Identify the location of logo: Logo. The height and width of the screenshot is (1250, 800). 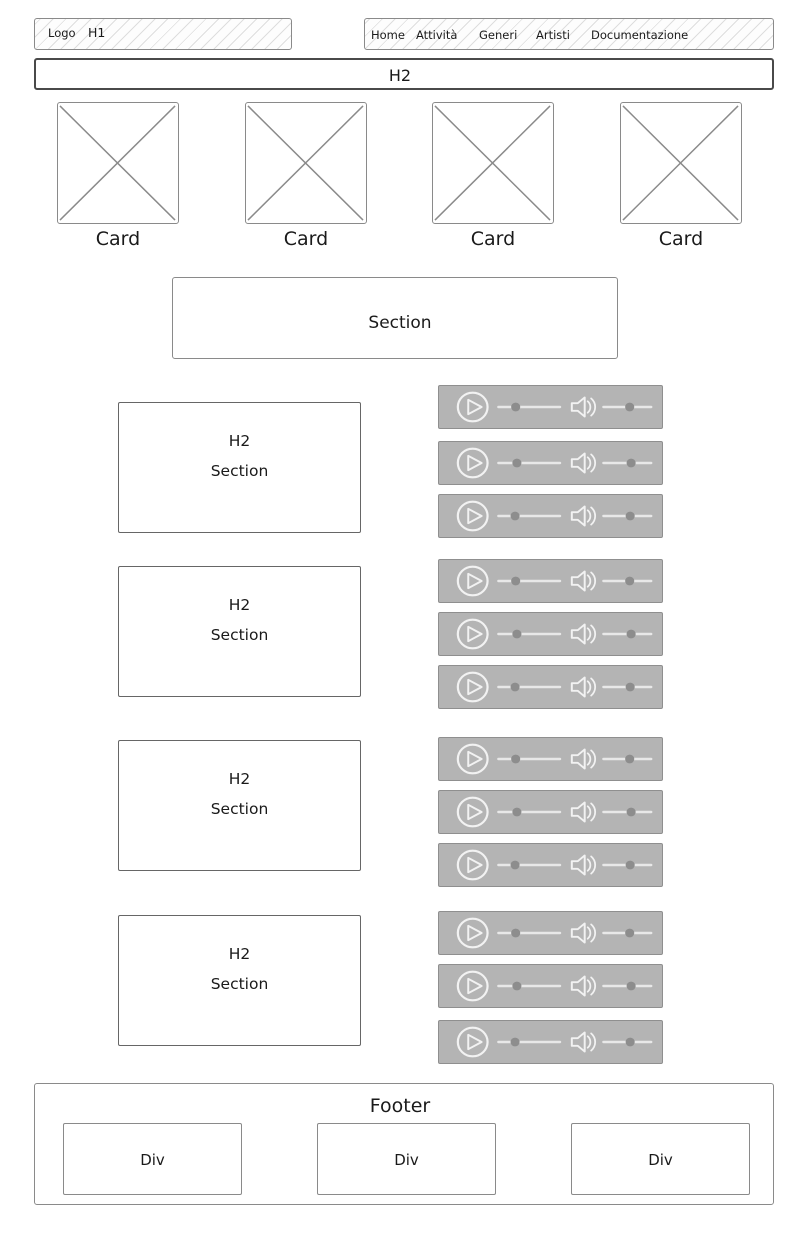
(62, 33).